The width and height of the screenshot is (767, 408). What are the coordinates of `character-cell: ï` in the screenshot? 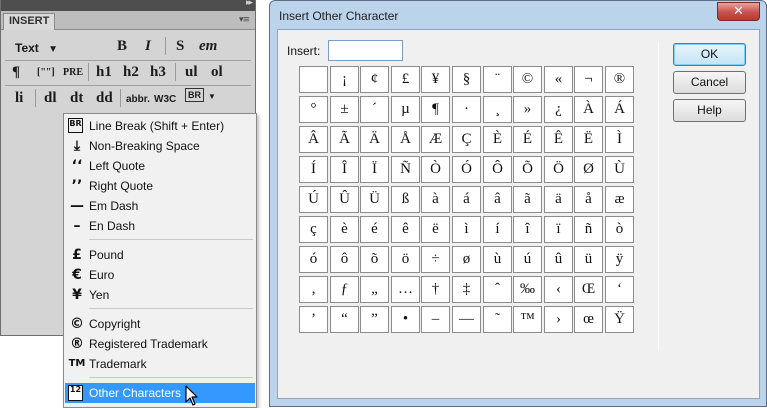 It's located at (558, 229).